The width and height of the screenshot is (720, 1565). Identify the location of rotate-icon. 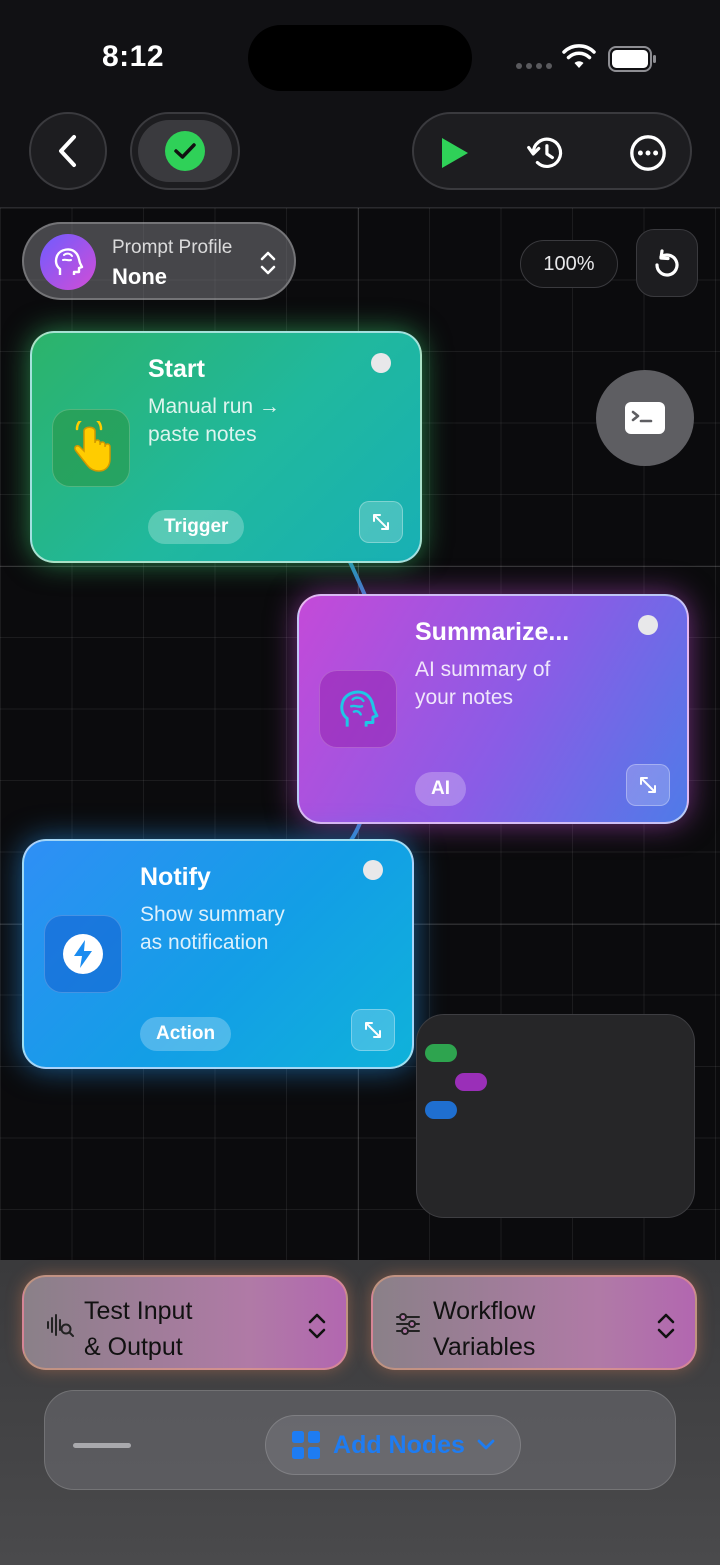
(667, 263).